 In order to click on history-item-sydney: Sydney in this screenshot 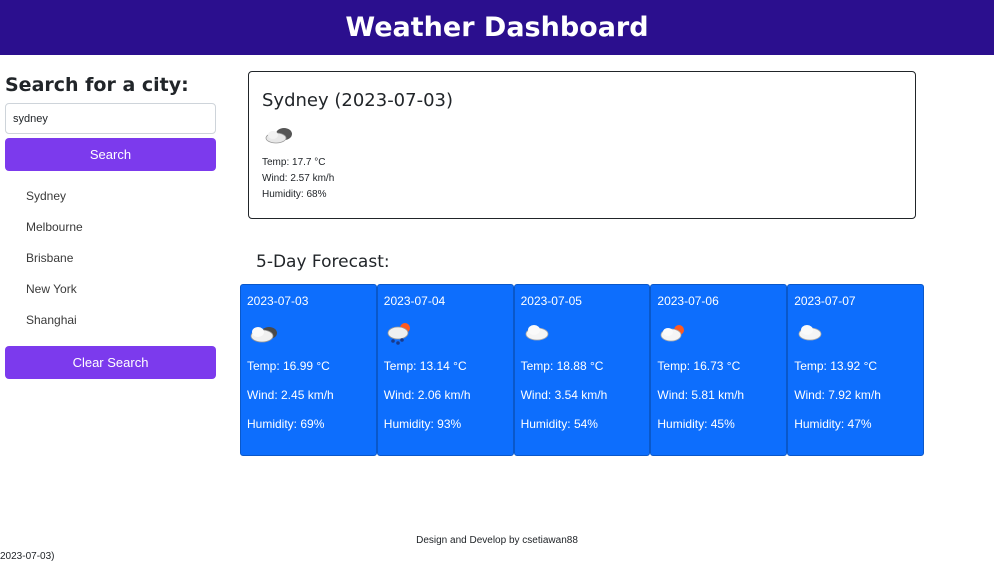, I will do `click(110, 196)`.